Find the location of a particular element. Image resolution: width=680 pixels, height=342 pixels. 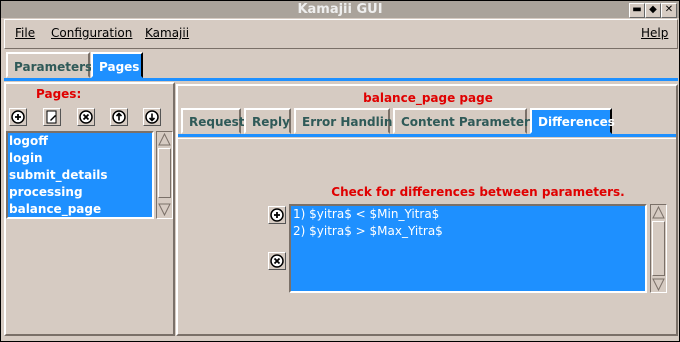

list-item: 1) $yitra$ < $Min_Yitra$ is located at coordinates (468, 214).